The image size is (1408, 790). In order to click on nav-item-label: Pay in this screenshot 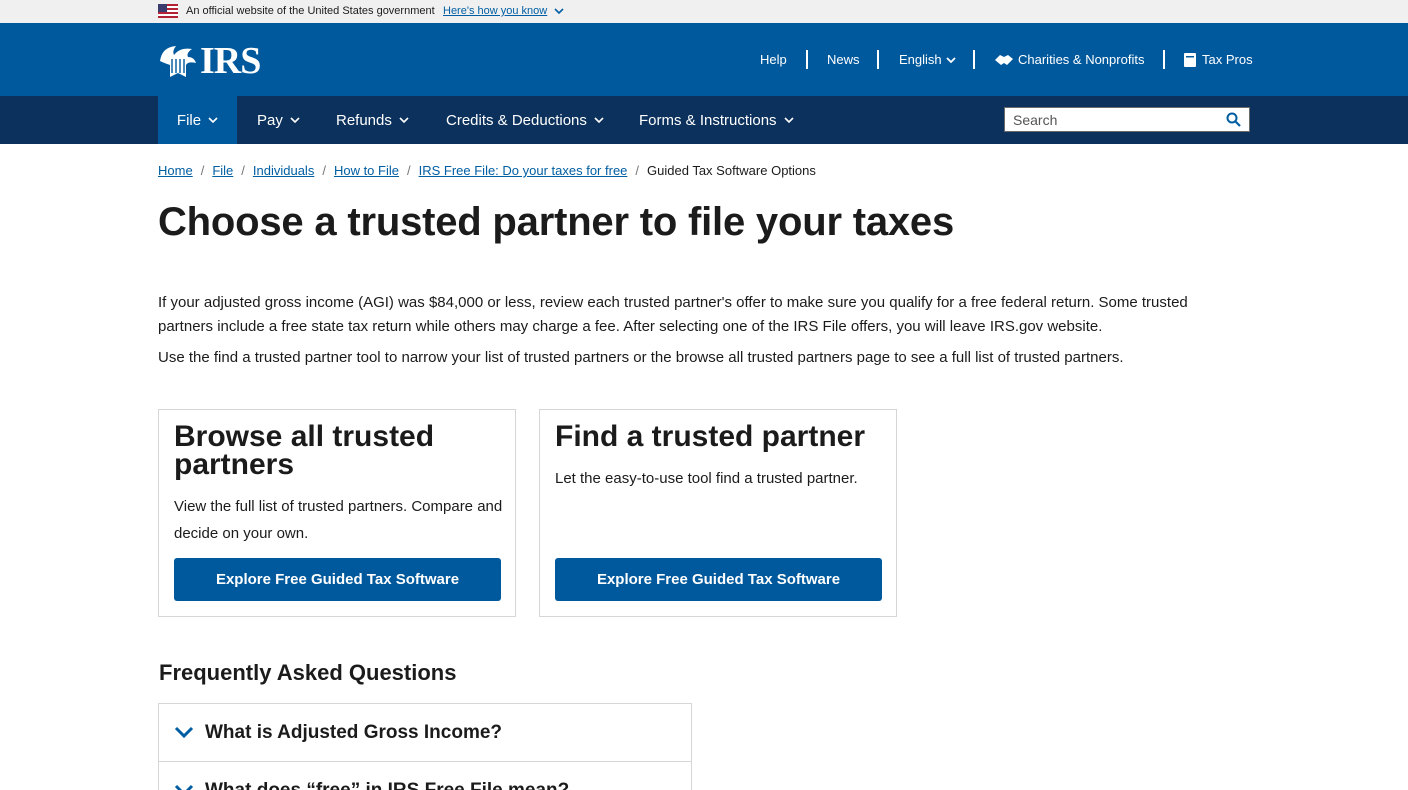, I will do `click(270, 120)`.